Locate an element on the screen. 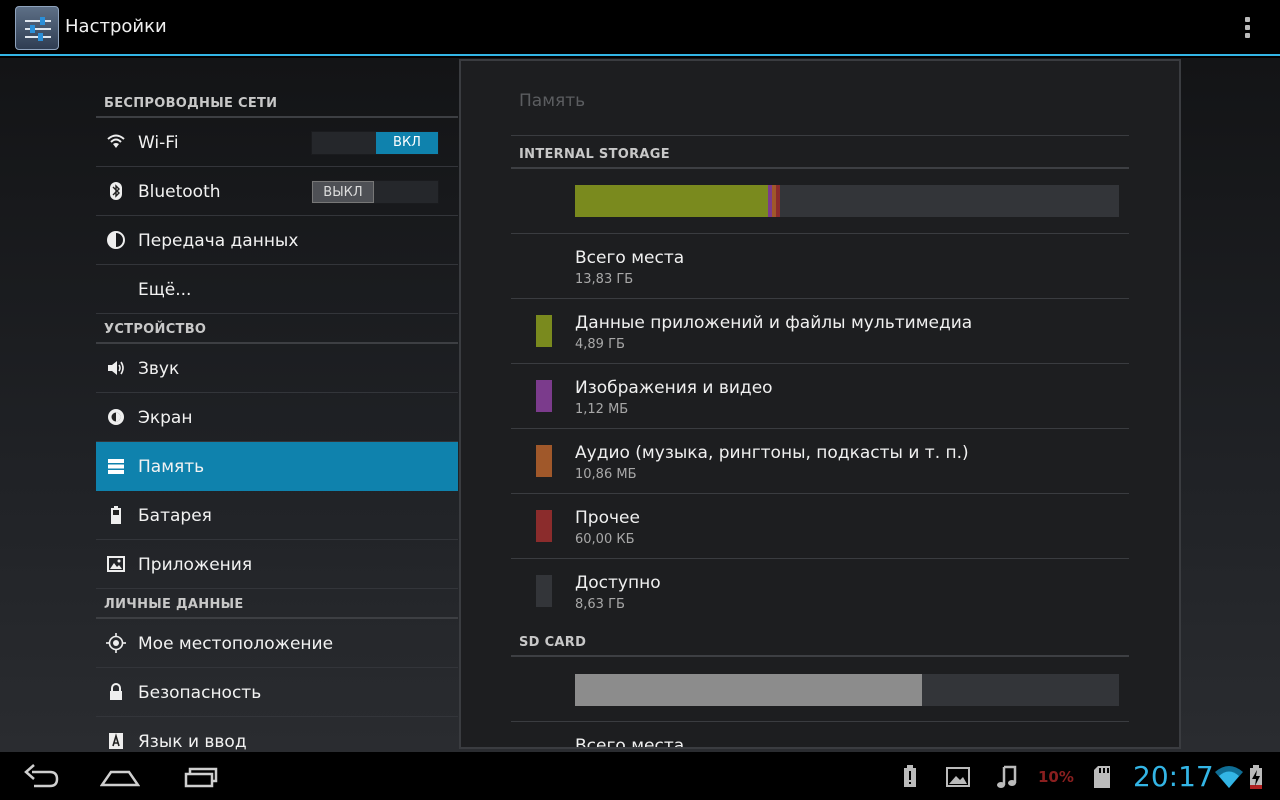 The width and height of the screenshot is (1280, 800). sound-icon is located at coordinates (116, 368).